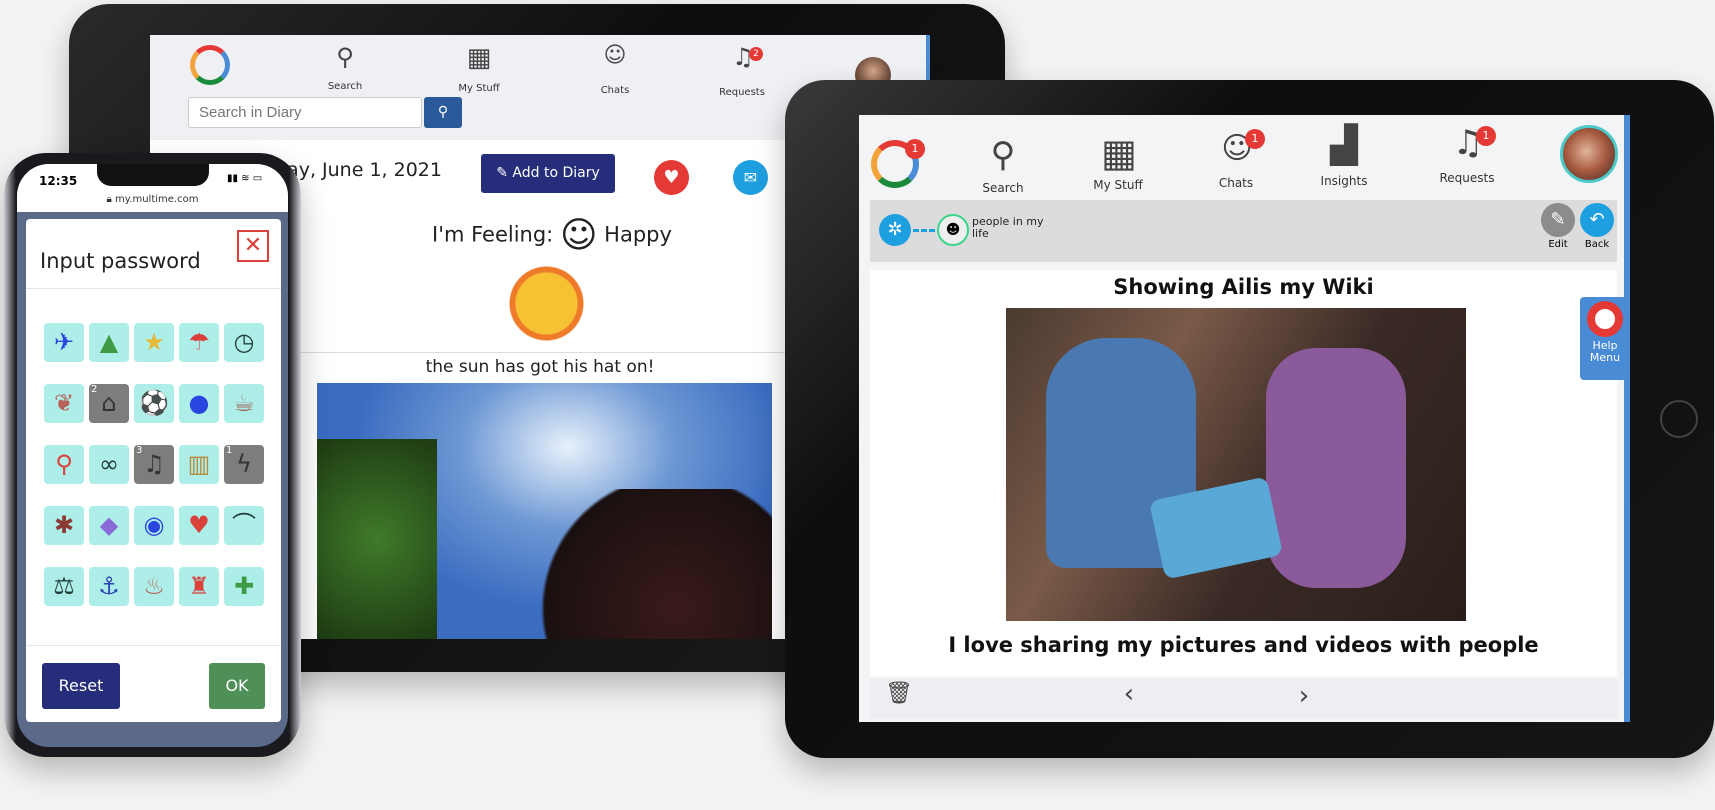 This screenshot has width=1715, height=810. What do you see at coordinates (1243, 287) in the screenshot?
I see `wiki-title: Showing Ailis my Wiki` at bounding box center [1243, 287].